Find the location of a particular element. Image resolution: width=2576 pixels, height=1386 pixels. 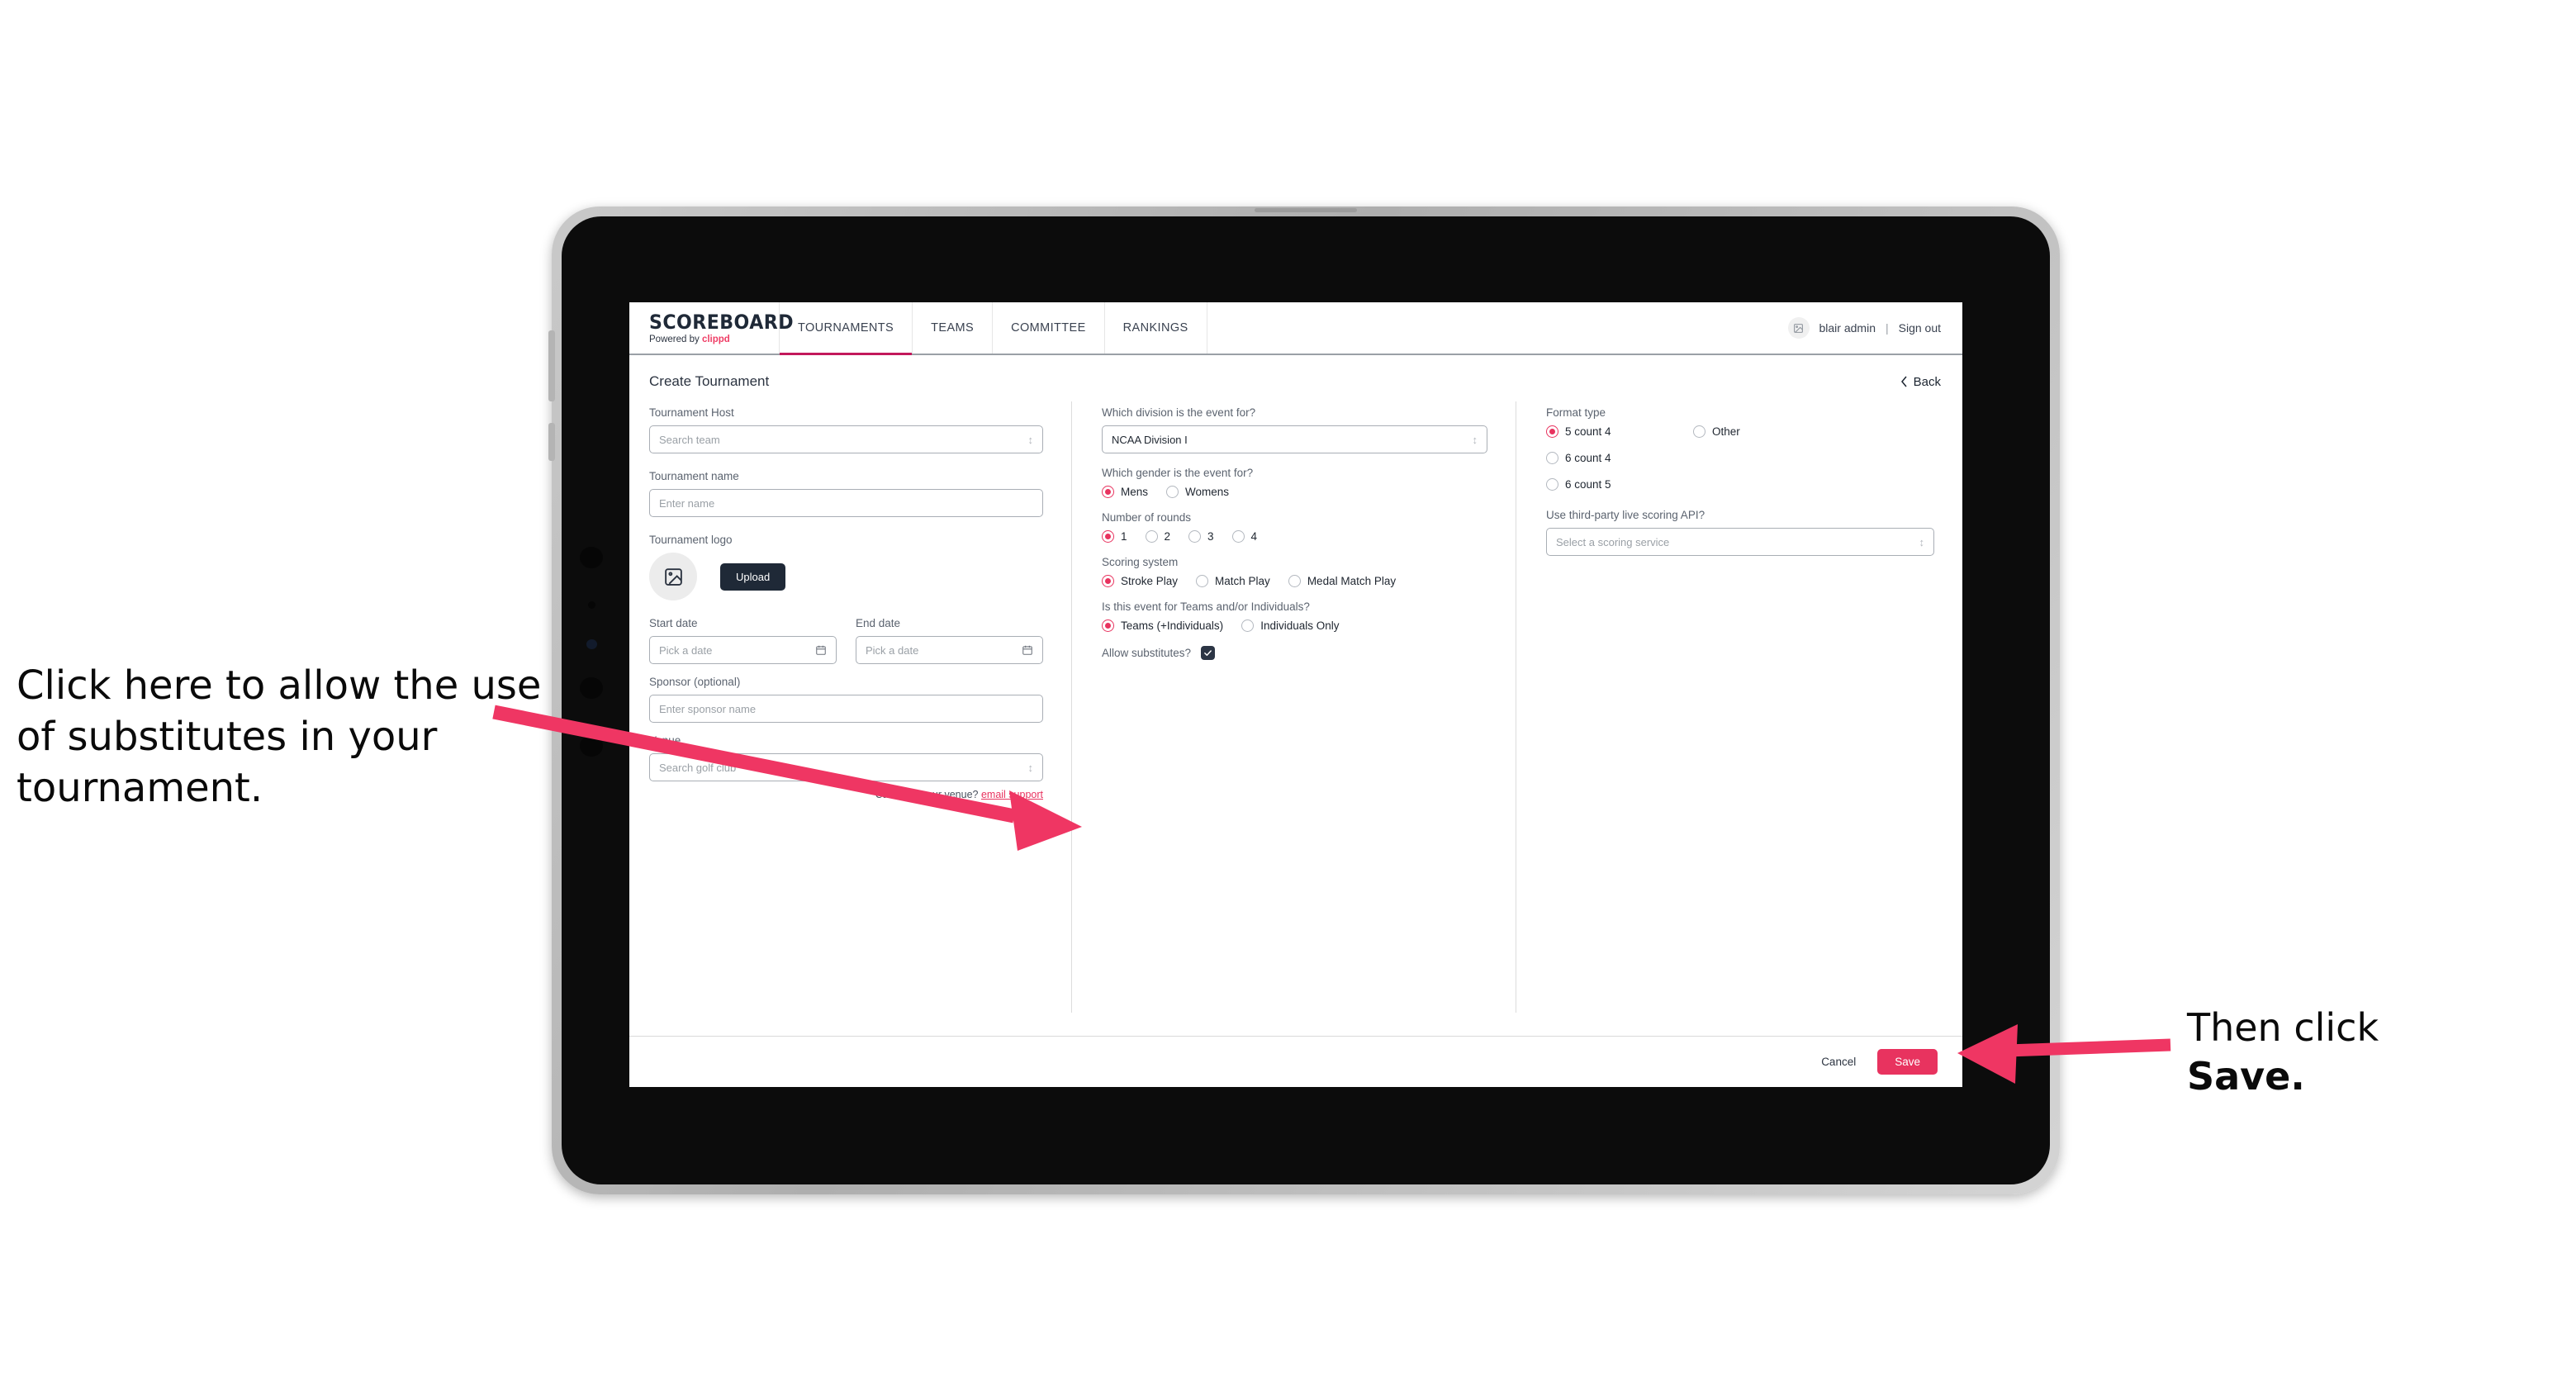

sensor-dot-icon is located at coordinates (591, 605).